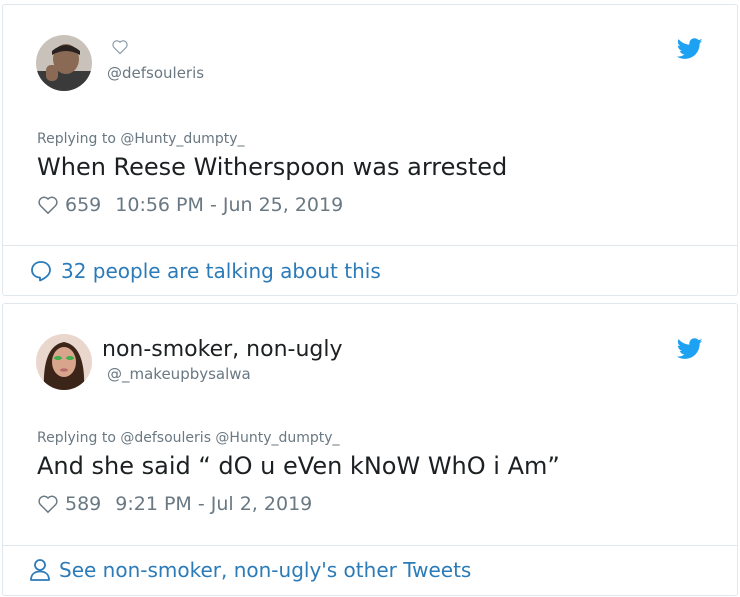 This screenshot has width=740, height=597. I want to click on reply-context: Replying to @Hunty_dumpty_, so click(140, 139).